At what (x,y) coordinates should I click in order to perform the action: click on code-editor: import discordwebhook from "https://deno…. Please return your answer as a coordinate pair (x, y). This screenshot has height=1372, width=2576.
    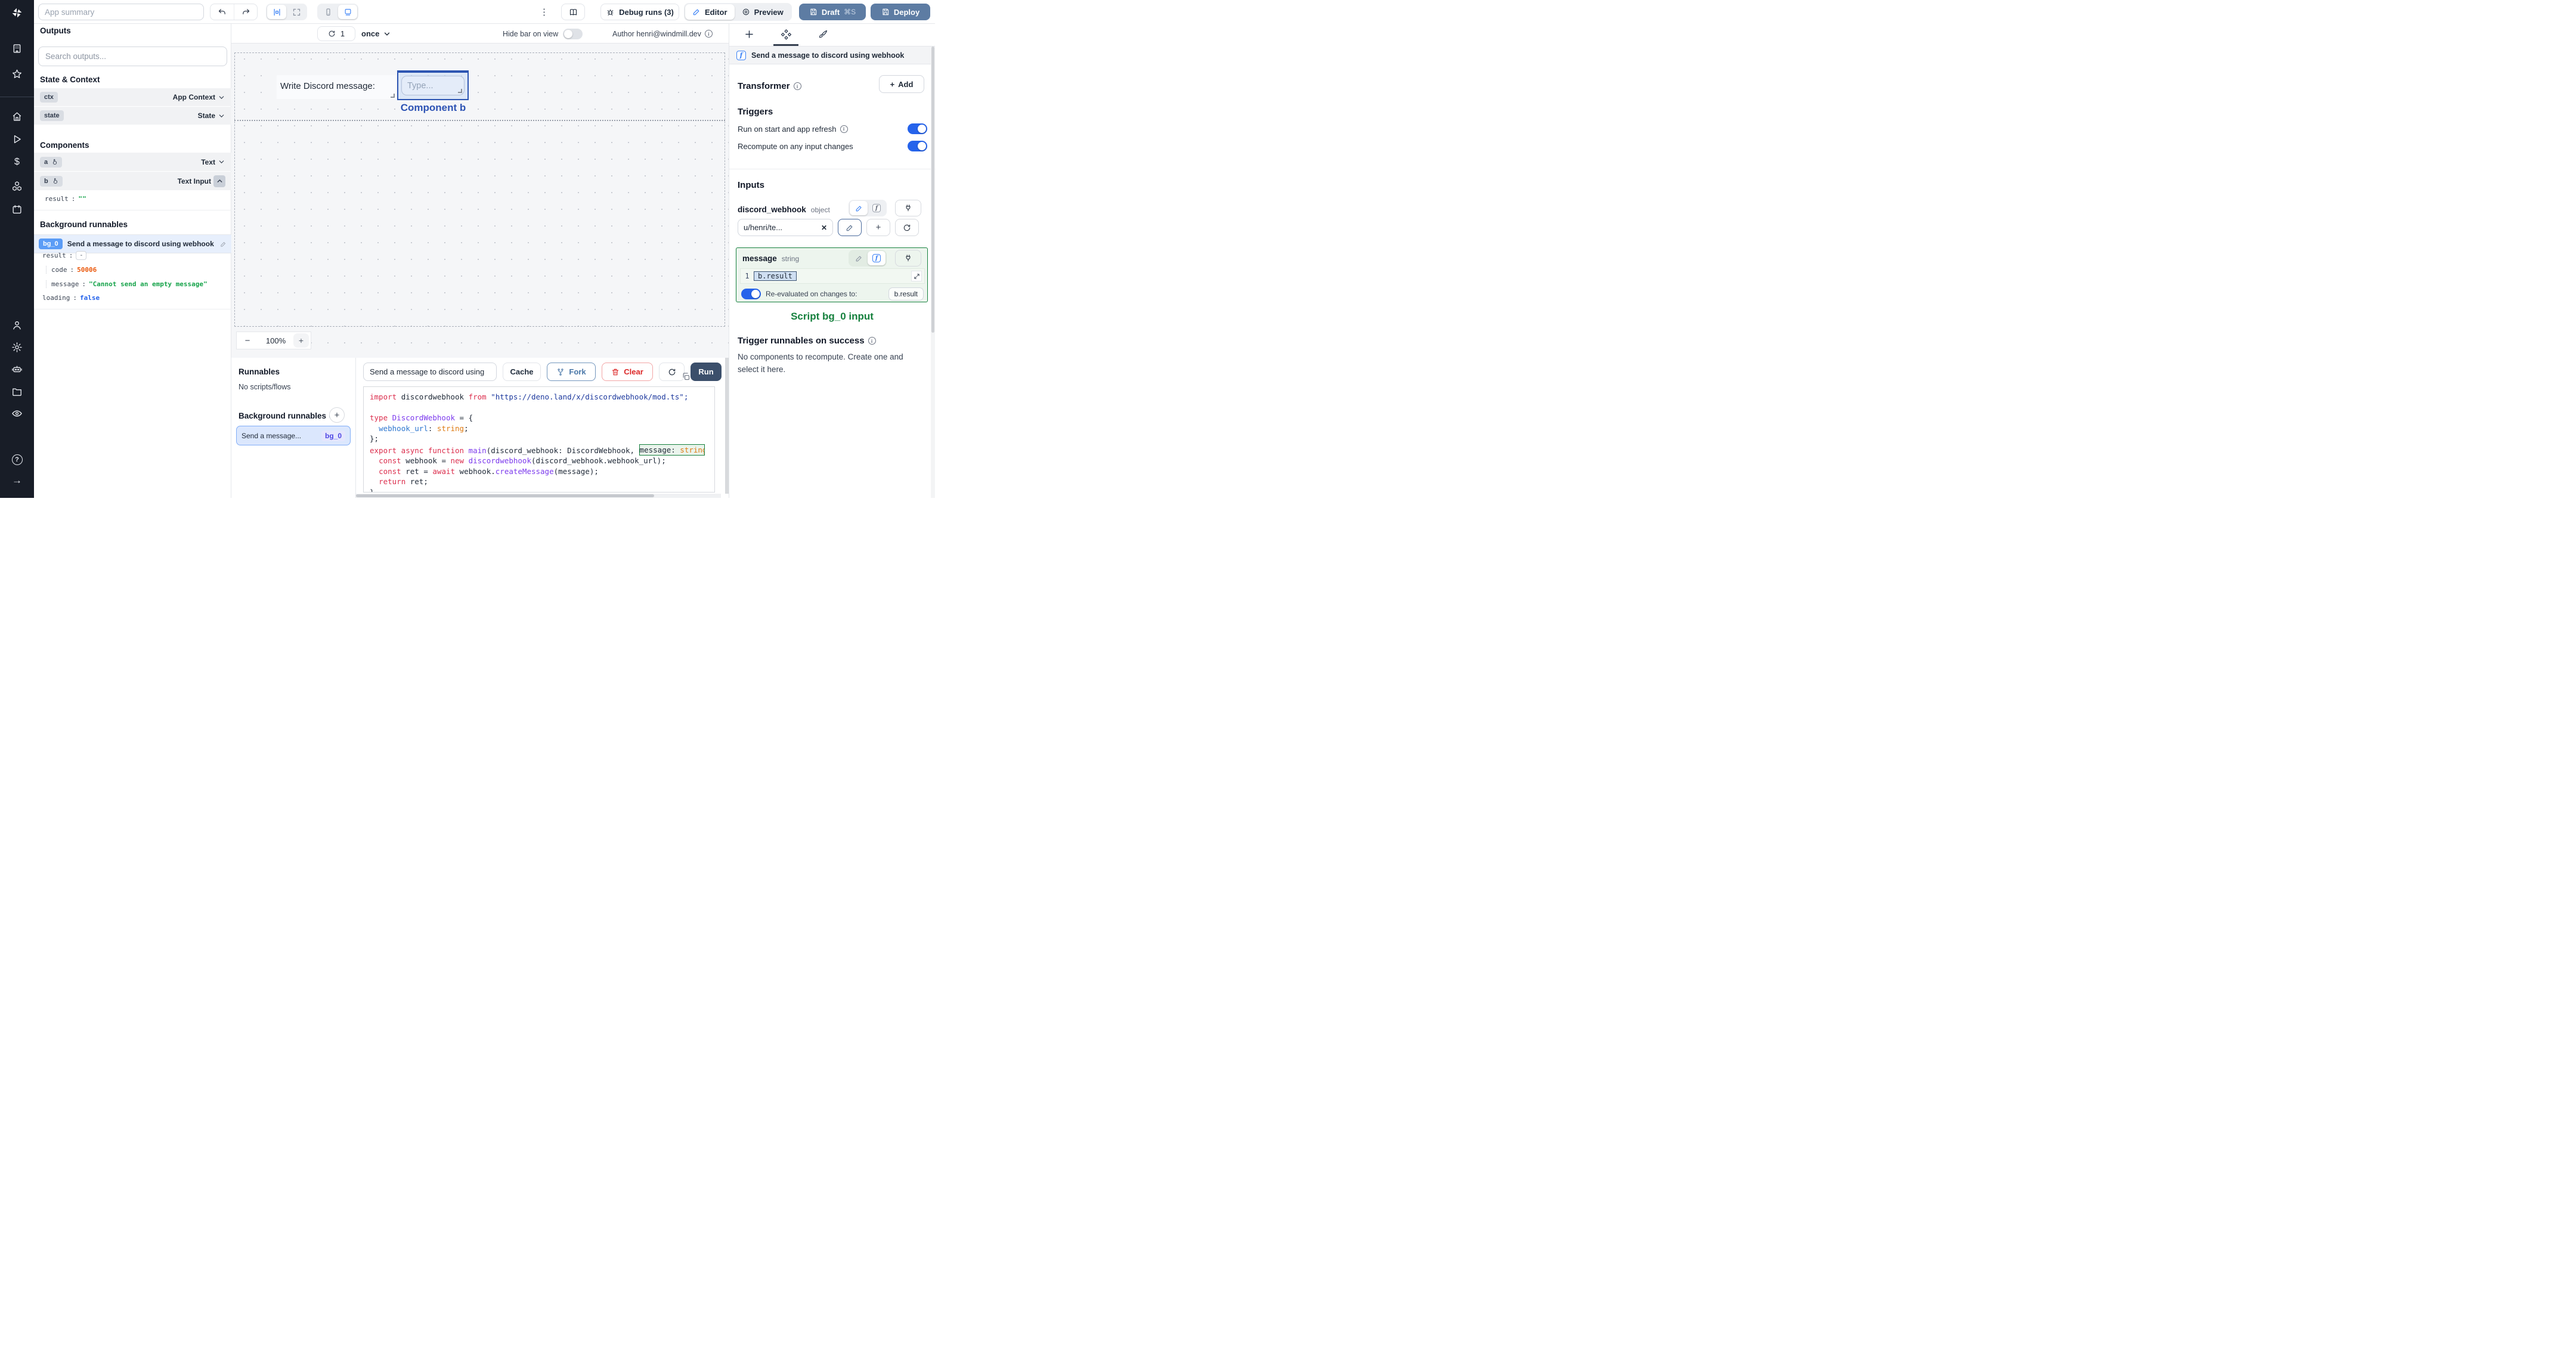
    Looking at the image, I should click on (539, 439).